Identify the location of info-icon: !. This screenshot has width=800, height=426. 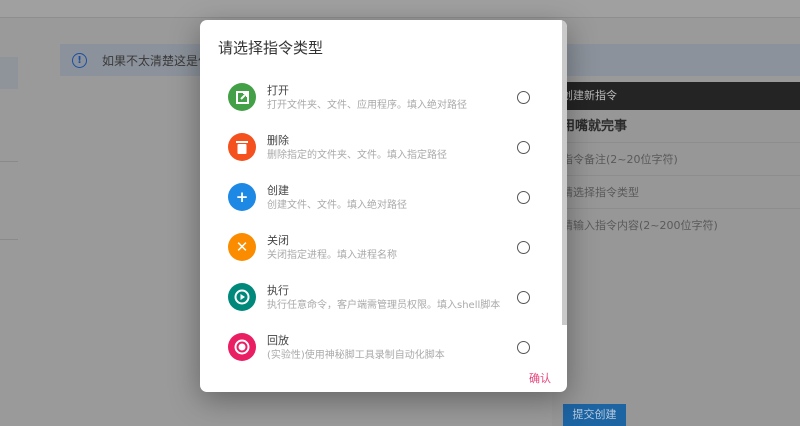
(79, 60).